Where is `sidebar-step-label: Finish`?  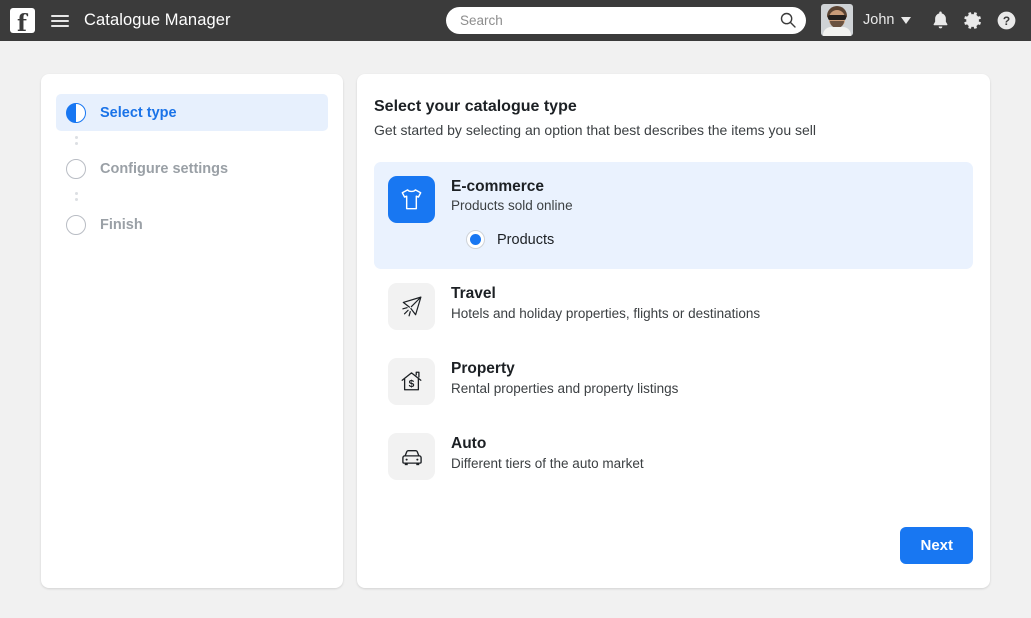
sidebar-step-label: Finish is located at coordinates (121, 224).